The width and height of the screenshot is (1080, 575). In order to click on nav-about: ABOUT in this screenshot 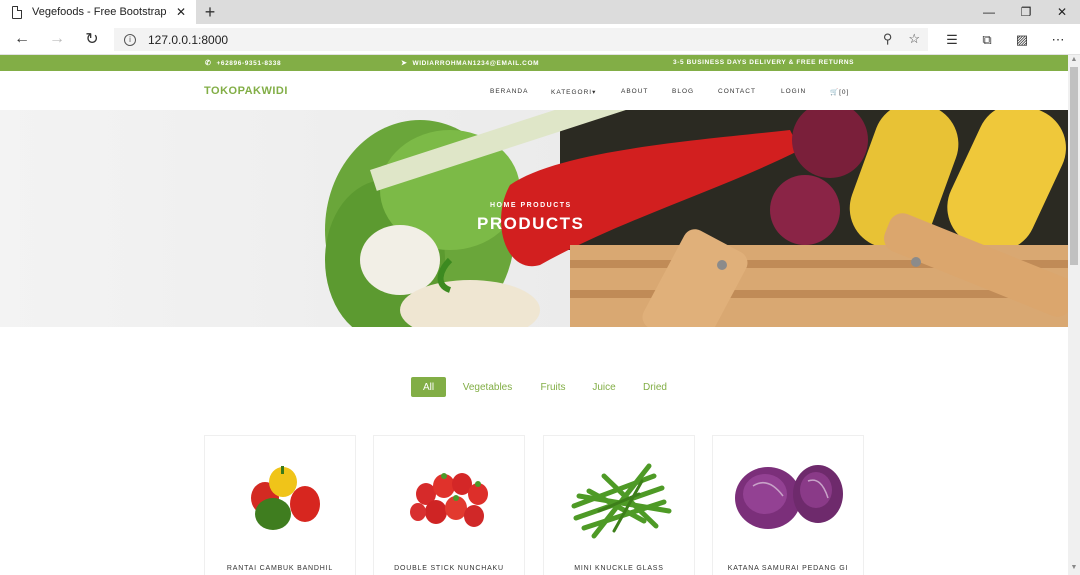, I will do `click(634, 91)`.